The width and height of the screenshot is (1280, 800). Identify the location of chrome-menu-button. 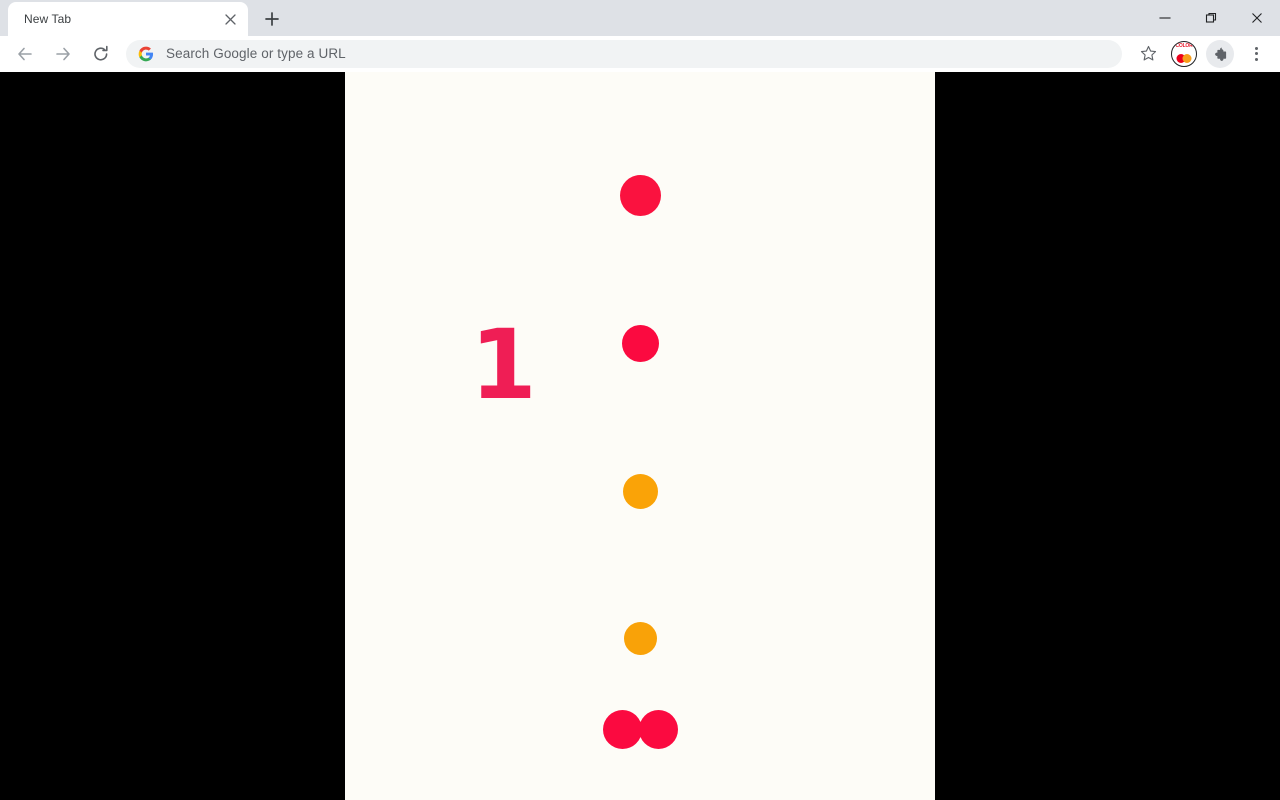
(1256, 54).